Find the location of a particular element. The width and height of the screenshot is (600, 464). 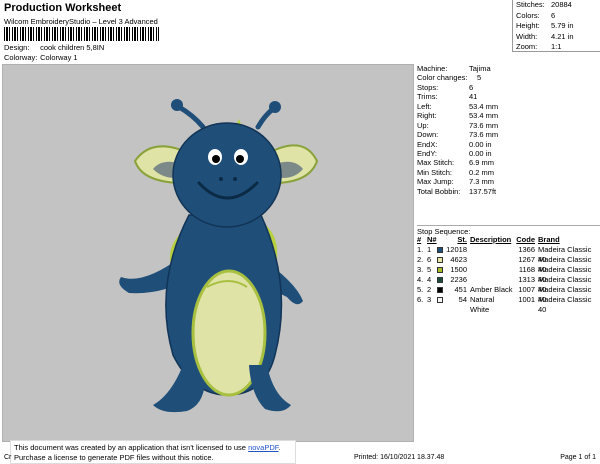

row-needle: 4 is located at coordinates (429, 279).